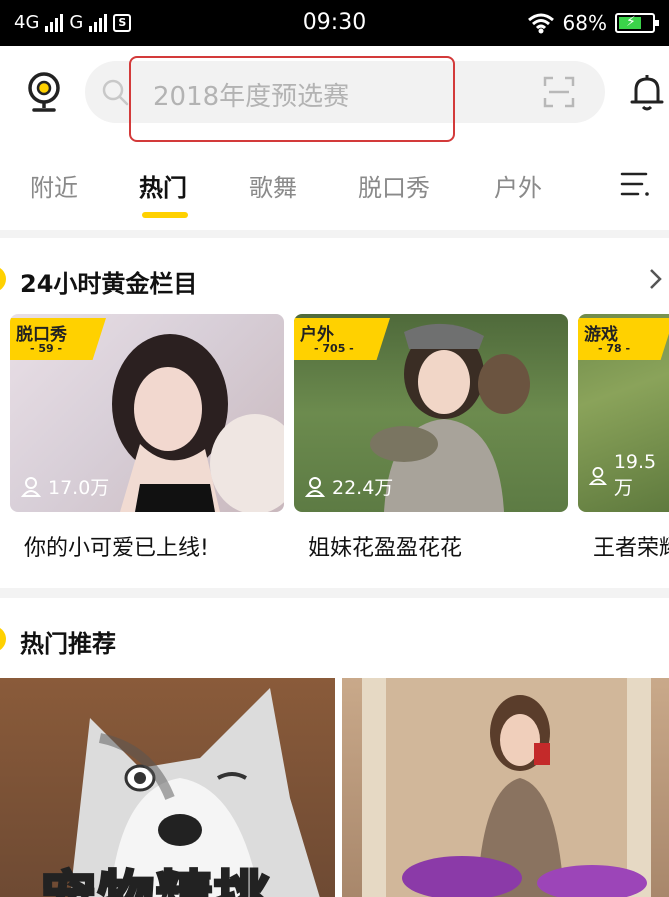  Describe the element at coordinates (334, 348) in the screenshot. I see `badge-number: - 705 -` at that location.